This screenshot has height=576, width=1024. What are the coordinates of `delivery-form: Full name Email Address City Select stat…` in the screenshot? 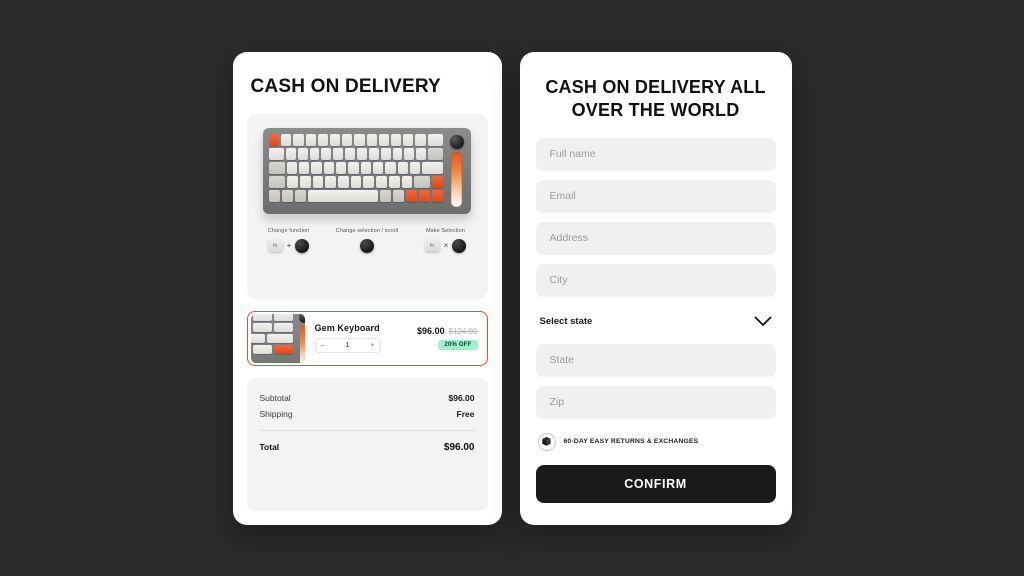 It's located at (655, 278).